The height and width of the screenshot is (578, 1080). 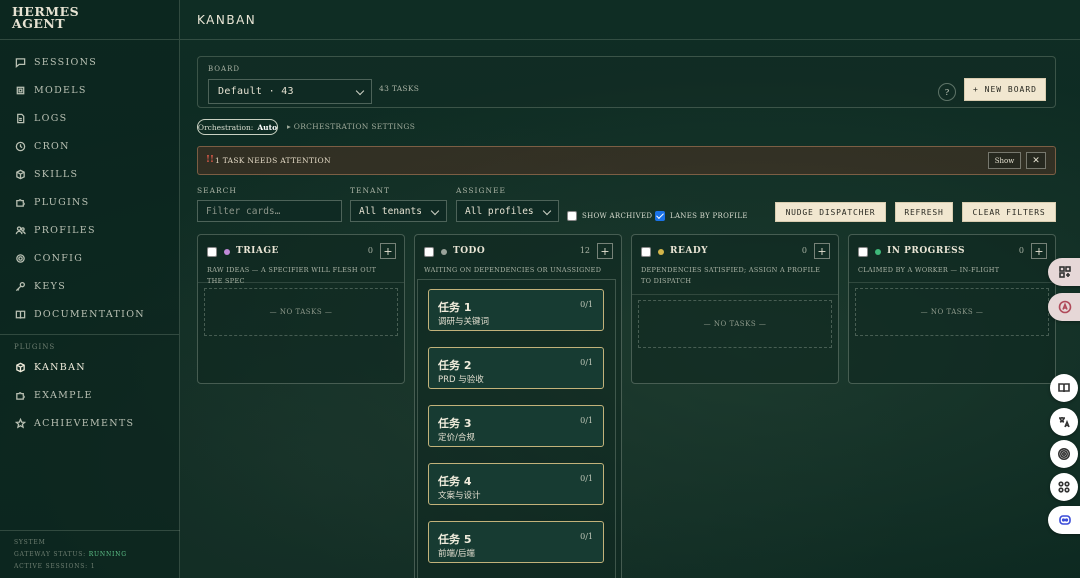 What do you see at coordinates (89, 90) in the screenshot?
I see `sidebar-item-models: MODELS` at bounding box center [89, 90].